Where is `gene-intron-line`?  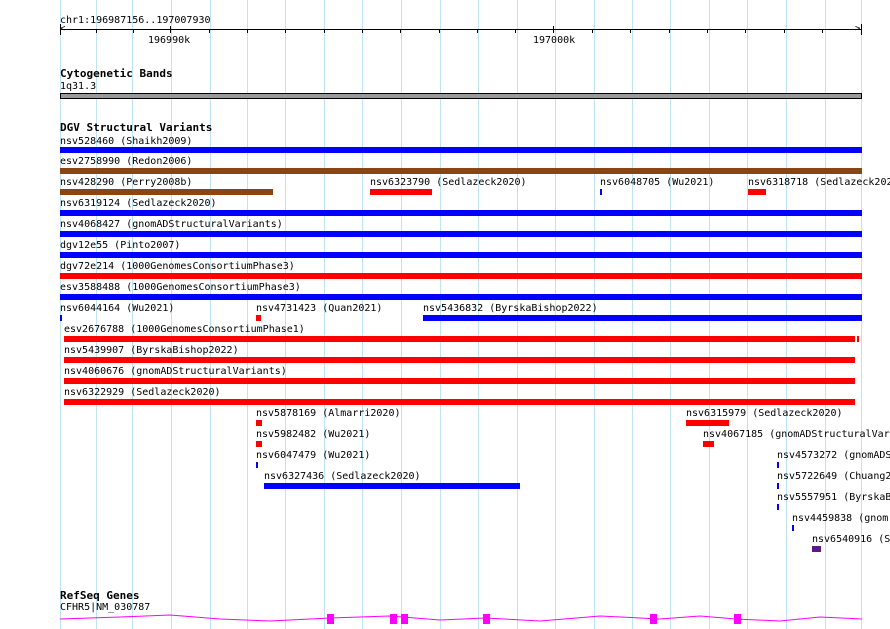 gene-intron-line is located at coordinates (461, 619).